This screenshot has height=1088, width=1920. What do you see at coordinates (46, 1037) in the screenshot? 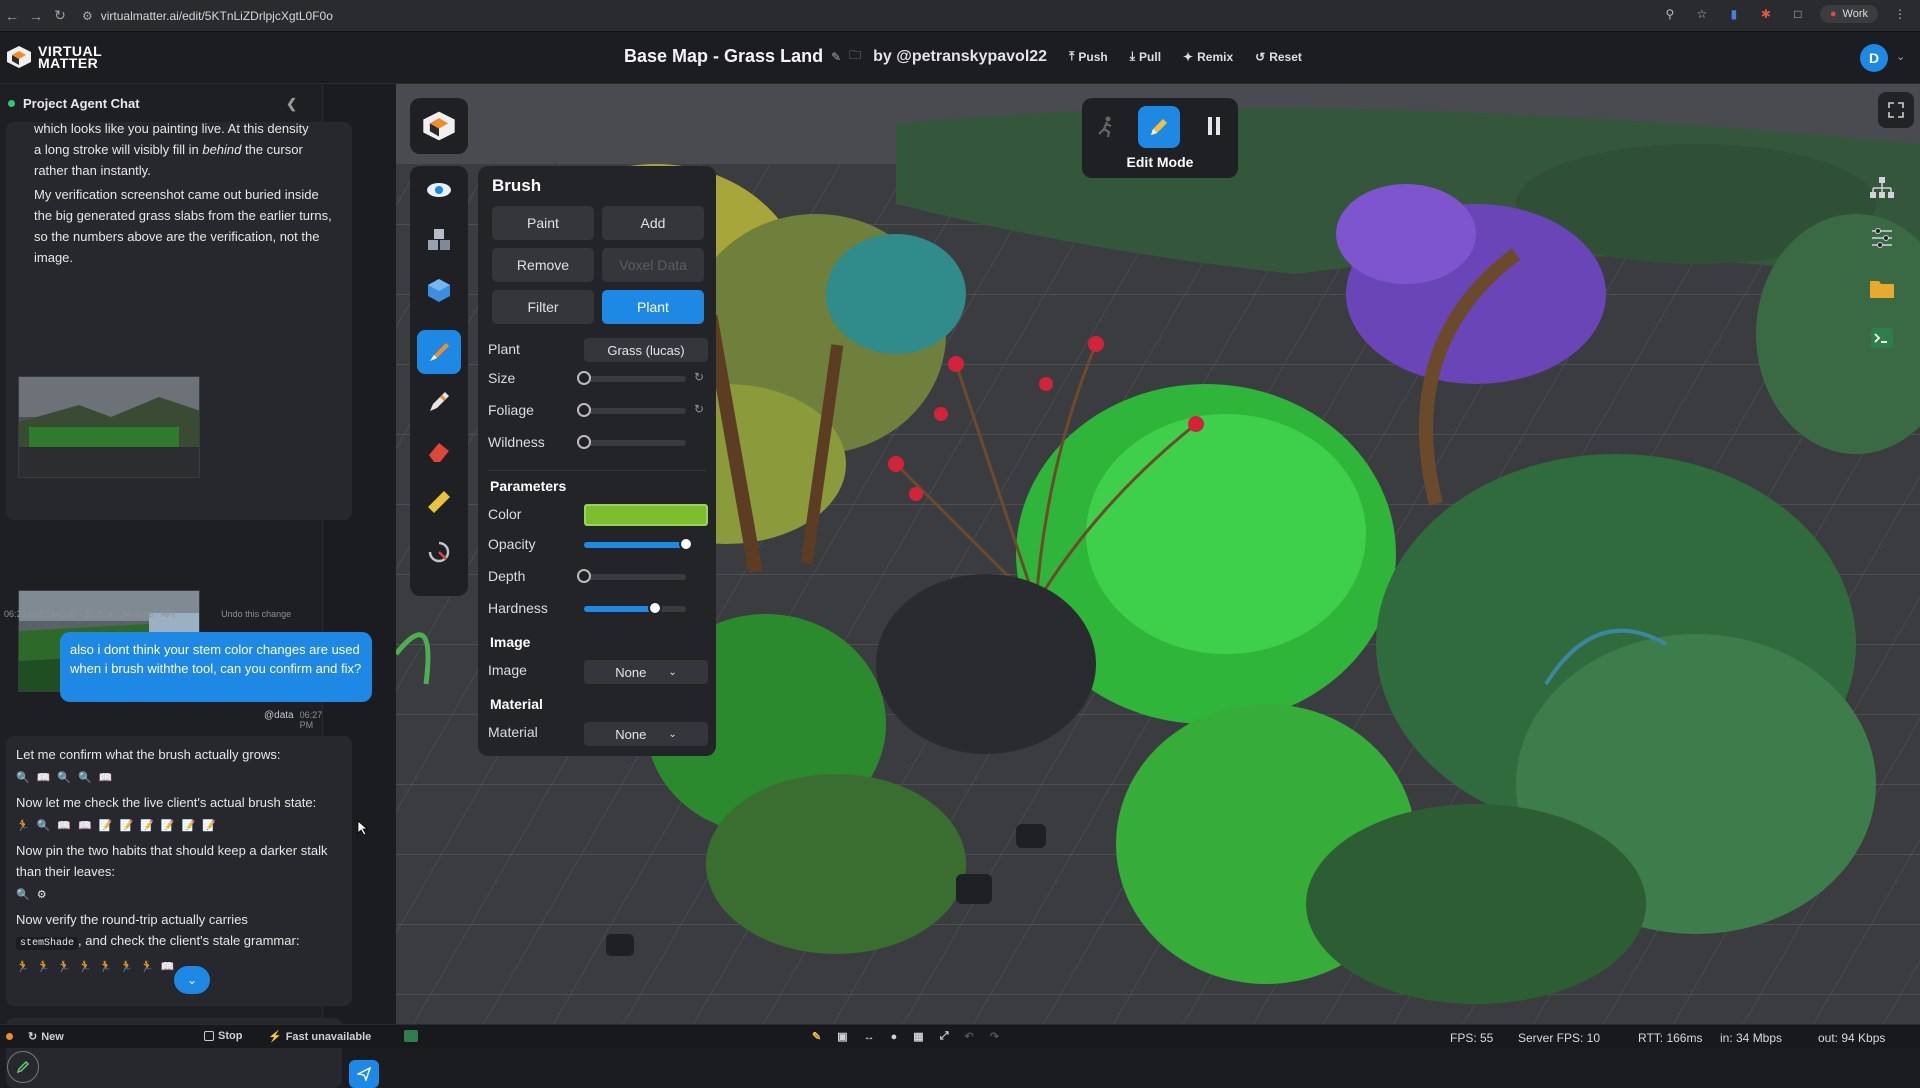
I see `new-chat-button: ↻ New` at bounding box center [46, 1037].